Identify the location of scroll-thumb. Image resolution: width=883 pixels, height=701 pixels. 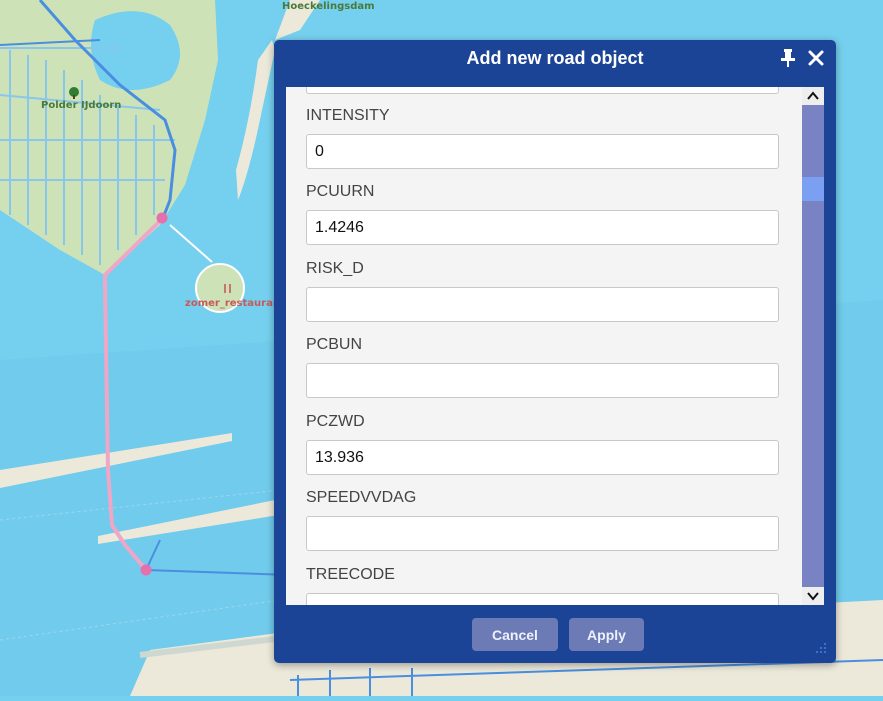
(813, 189).